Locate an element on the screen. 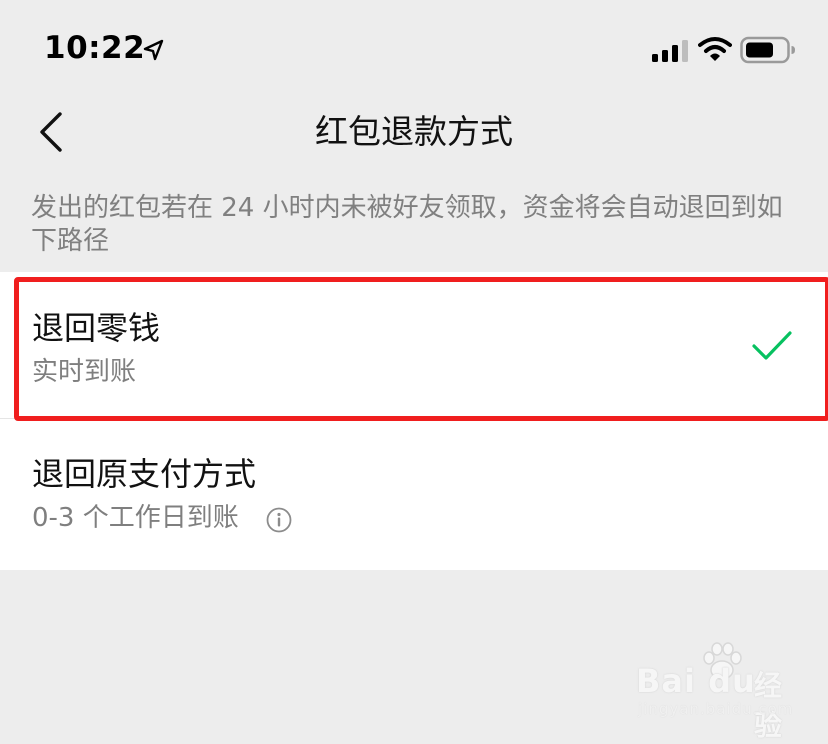  status-bar: 10:22 is located at coordinates (414, 50).